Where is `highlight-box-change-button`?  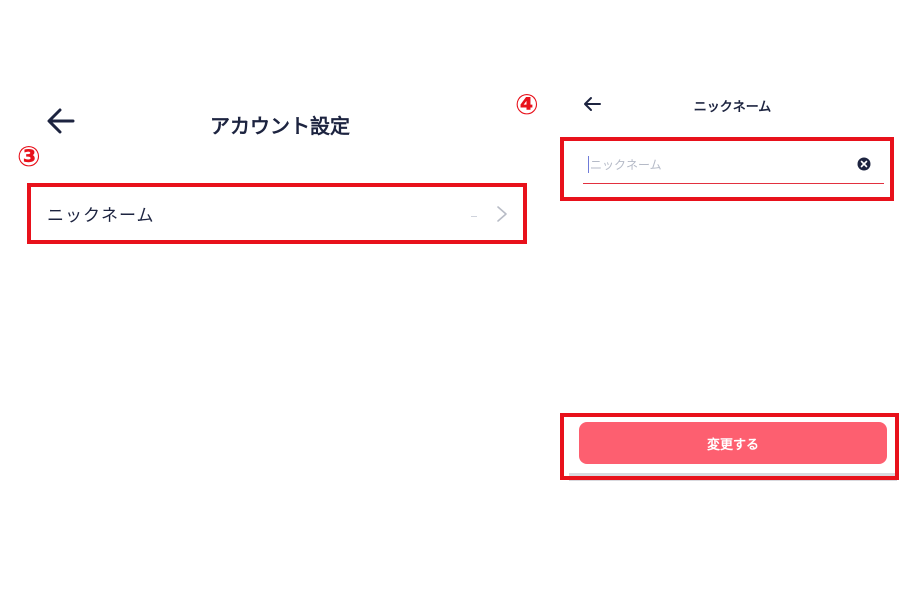 highlight-box-change-button is located at coordinates (729, 446).